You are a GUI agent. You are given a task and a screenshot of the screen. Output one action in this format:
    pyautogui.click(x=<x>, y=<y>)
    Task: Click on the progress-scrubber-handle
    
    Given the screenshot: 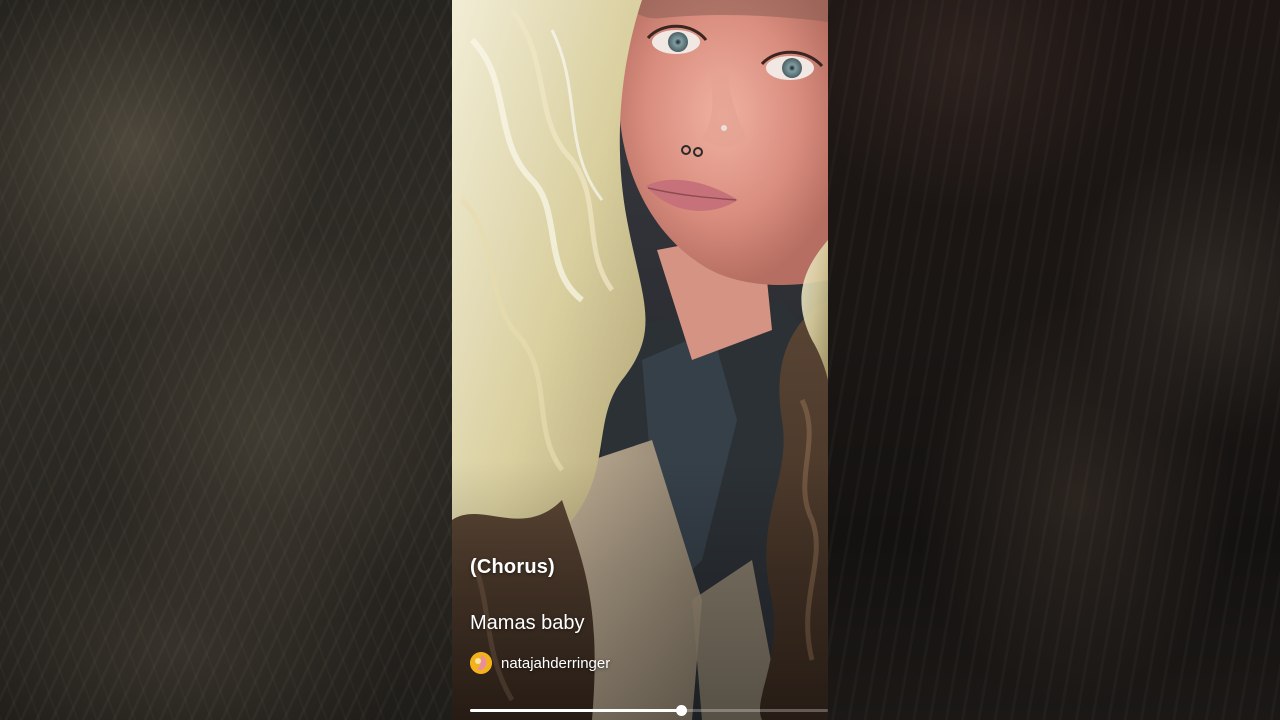 What is the action you would take?
    pyautogui.click(x=681, y=710)
    